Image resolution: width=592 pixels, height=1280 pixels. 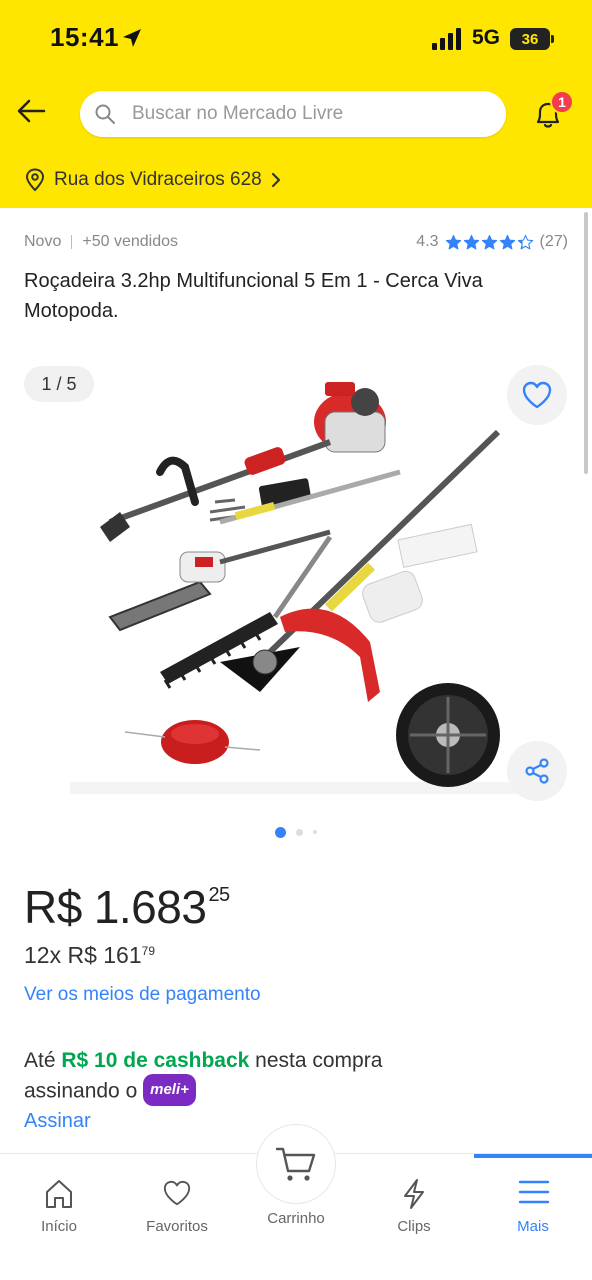 I want to click on battery-nub, so click(x=552, y=39).